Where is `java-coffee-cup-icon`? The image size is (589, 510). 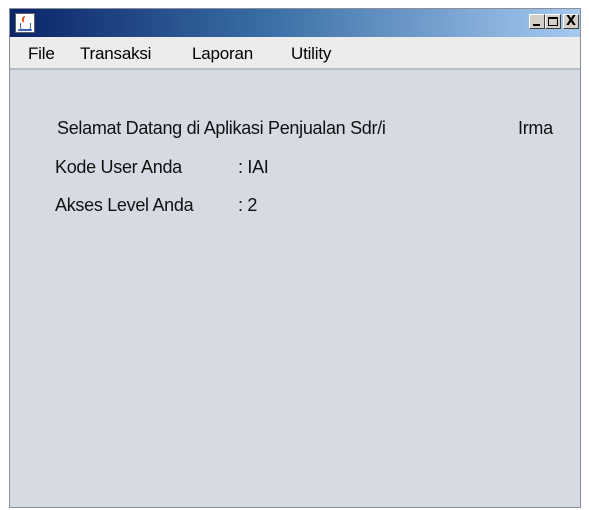
java-coffee-cup-icon is located at coordinates (25, 23).